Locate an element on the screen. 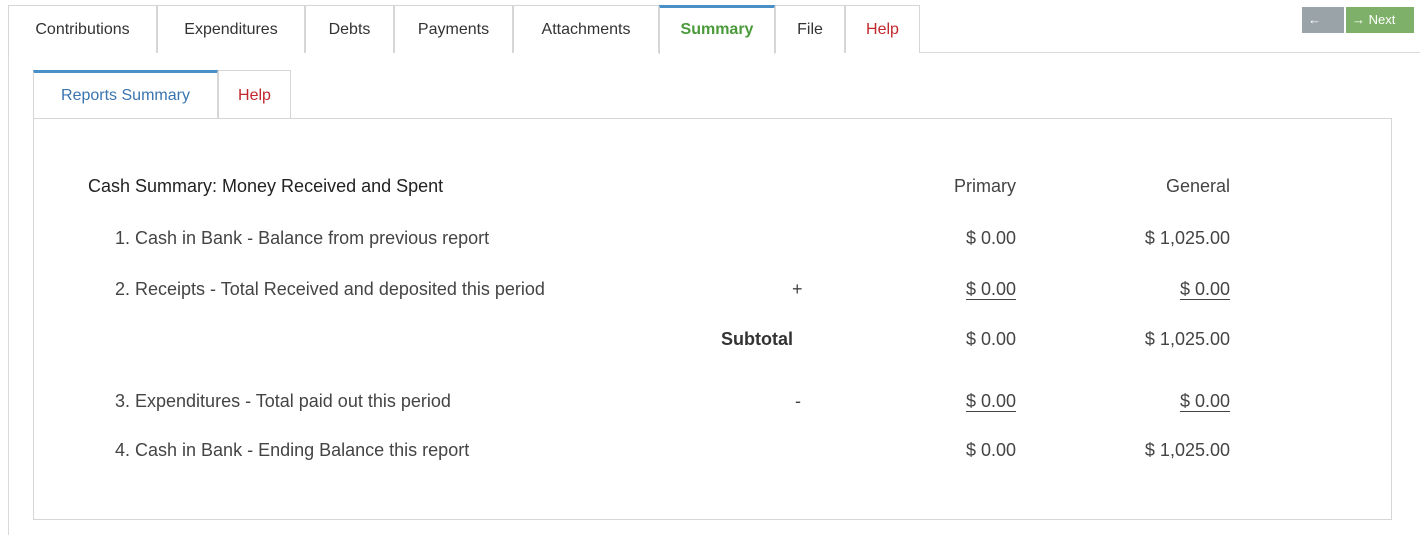 The height and width of the screenshot is (535, 1420). subtotal-general: $ 1,025.00 is located at coordinates (1187, 339).